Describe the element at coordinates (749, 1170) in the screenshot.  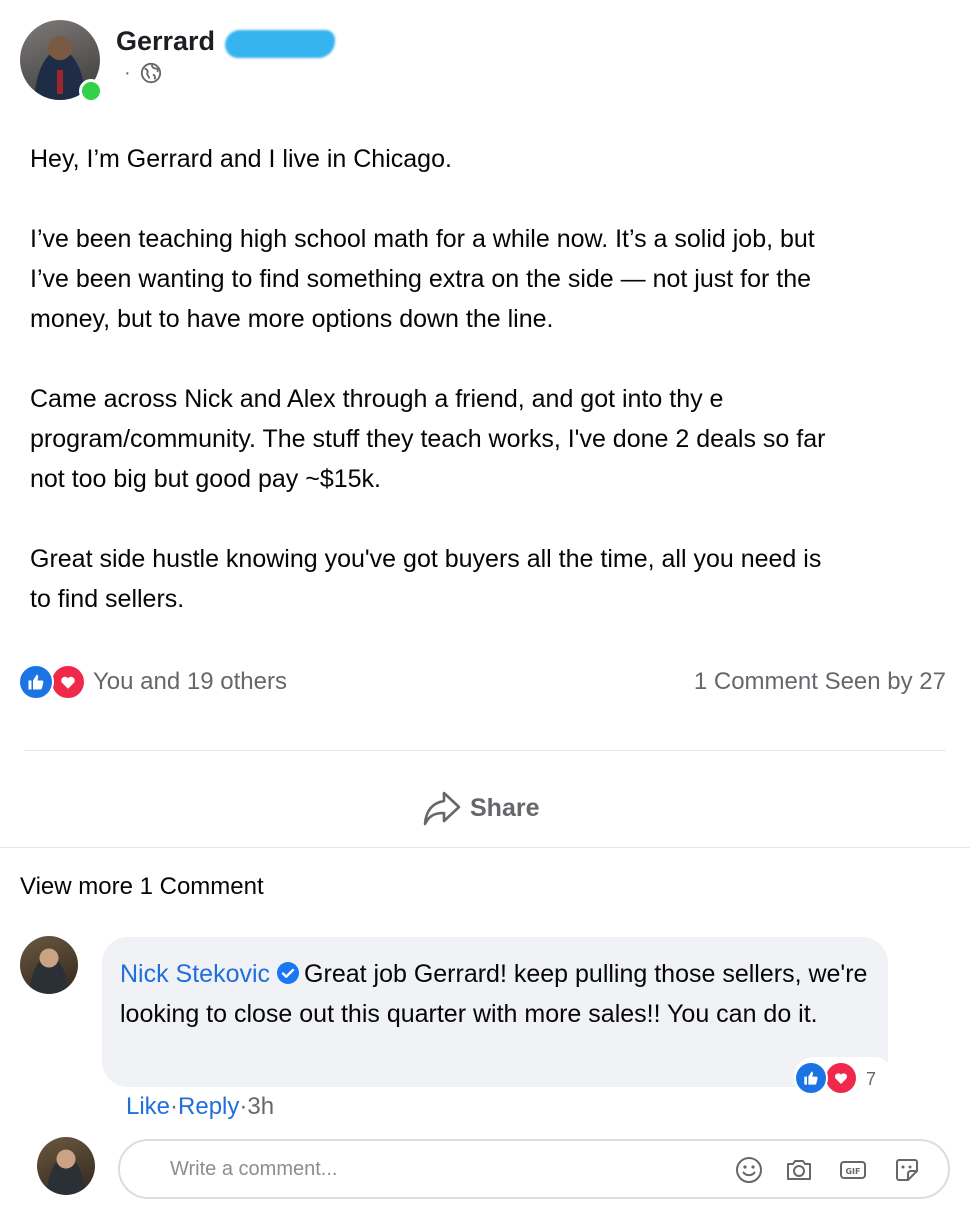
I see `emoji-icon` at that location.